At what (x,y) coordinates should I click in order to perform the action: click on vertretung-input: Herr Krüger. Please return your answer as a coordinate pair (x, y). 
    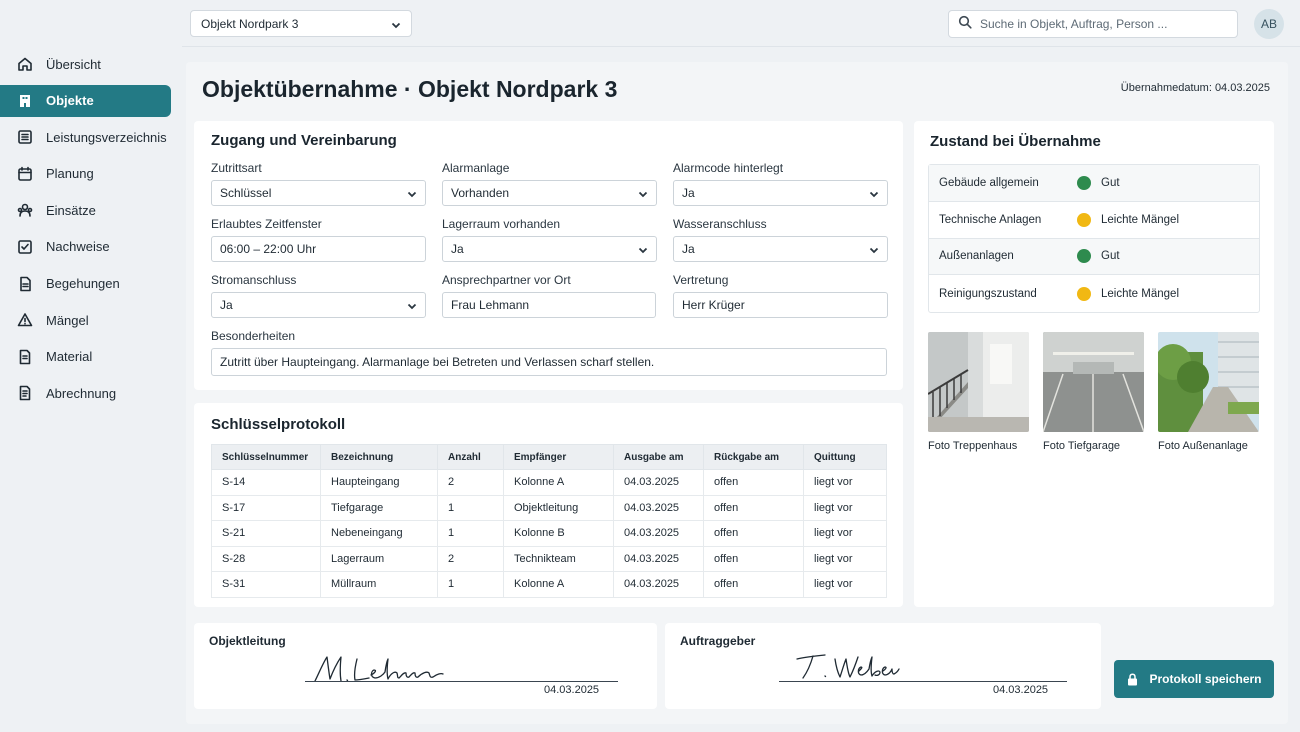
    Looking at the image, I should click on (780, 305).